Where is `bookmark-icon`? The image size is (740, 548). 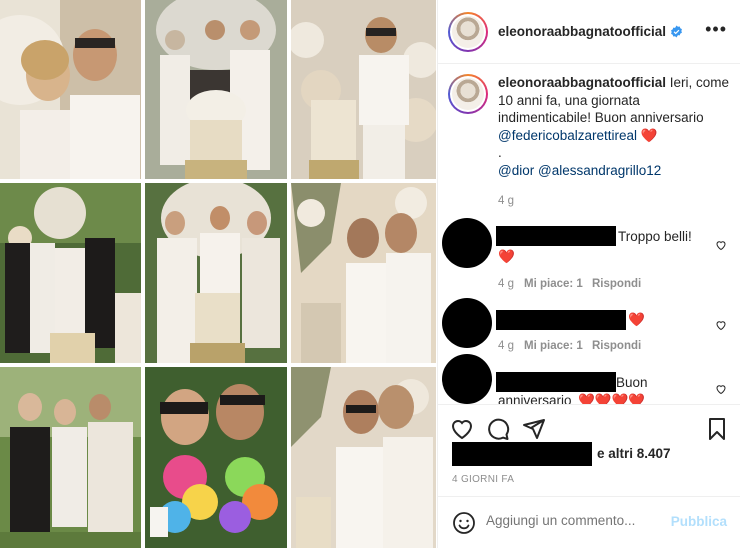
bookmark-icon is located at coordinates (717, 429).